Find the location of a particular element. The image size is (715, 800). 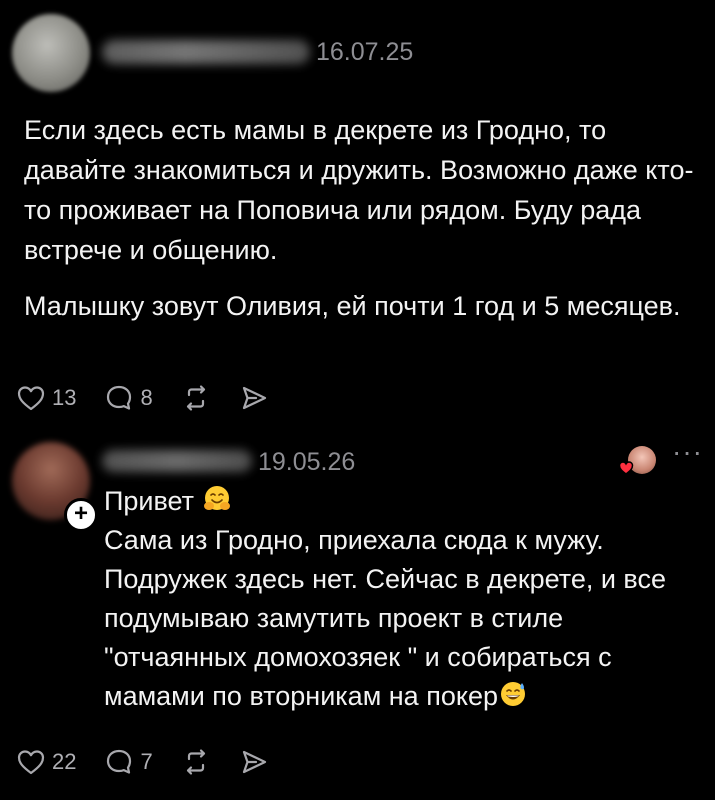

like-button: 22 is located at coordinates (46, 762).